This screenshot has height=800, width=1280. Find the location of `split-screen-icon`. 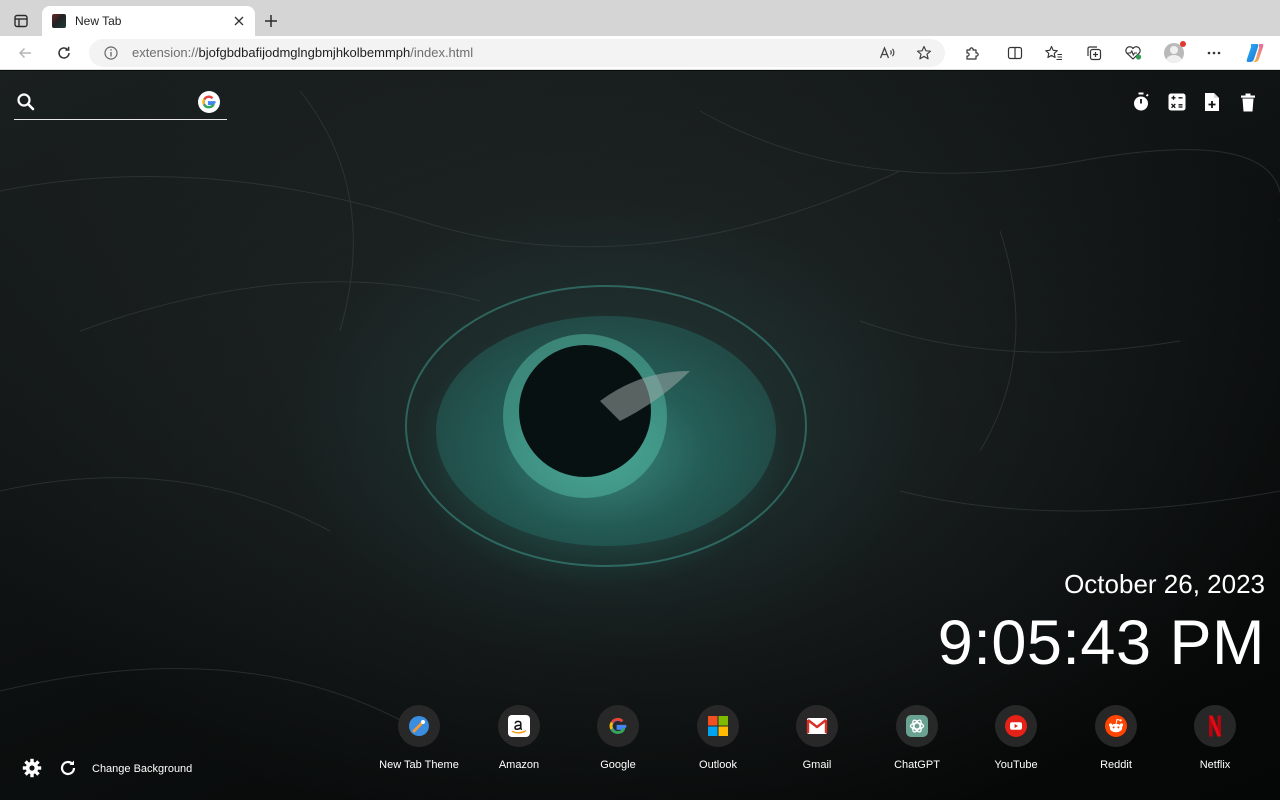

split-screen-icon is located at coordinates (1015, 53).